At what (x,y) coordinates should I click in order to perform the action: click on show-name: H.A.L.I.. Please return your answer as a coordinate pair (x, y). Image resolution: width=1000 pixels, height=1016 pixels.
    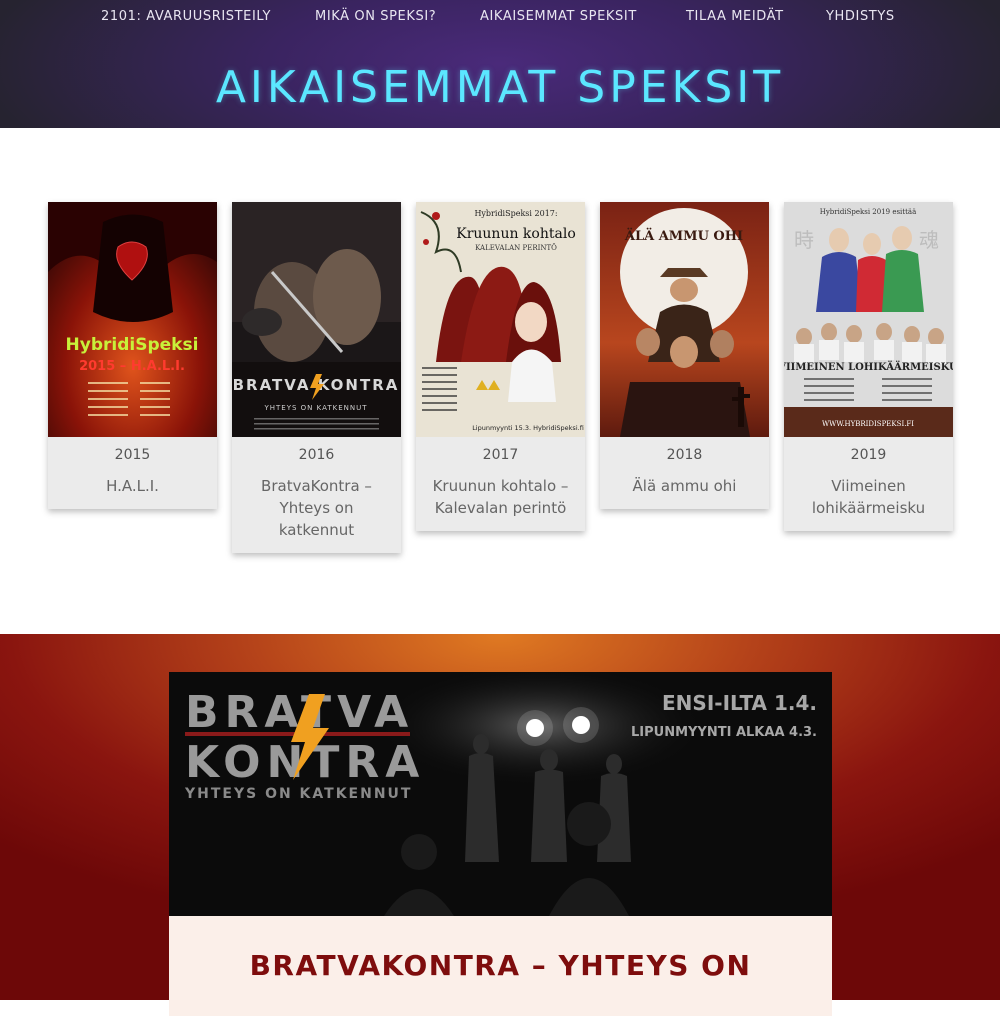
    Looking at the image, I should click on (132, 486).